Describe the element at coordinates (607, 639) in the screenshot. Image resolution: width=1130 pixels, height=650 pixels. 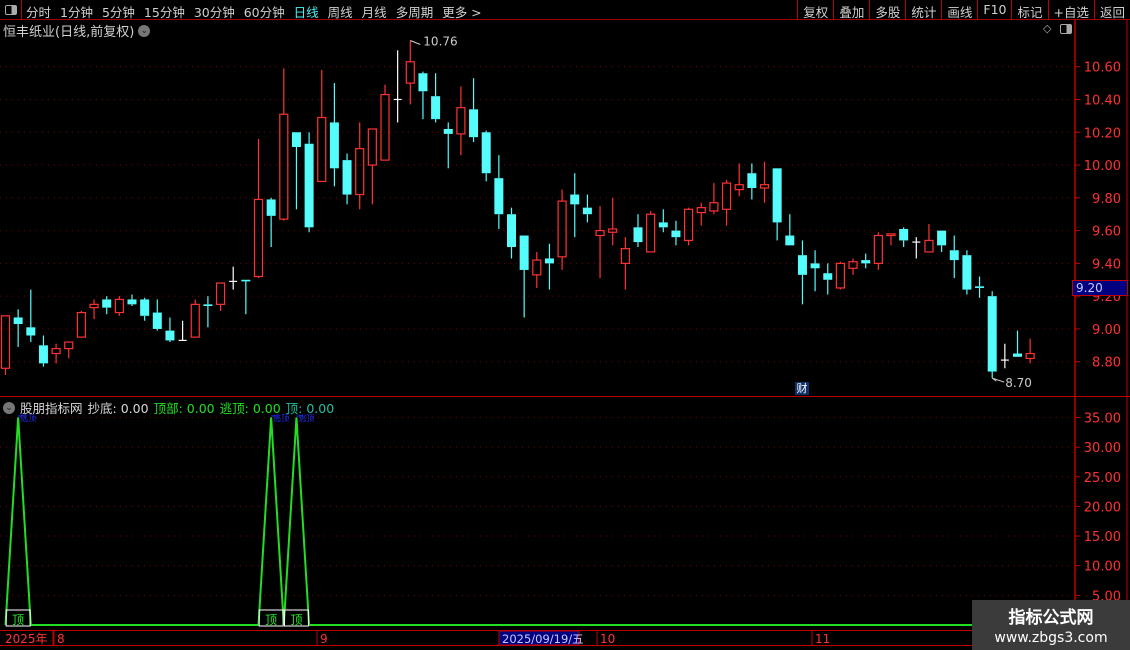
I see `month-label: 10` at that location.